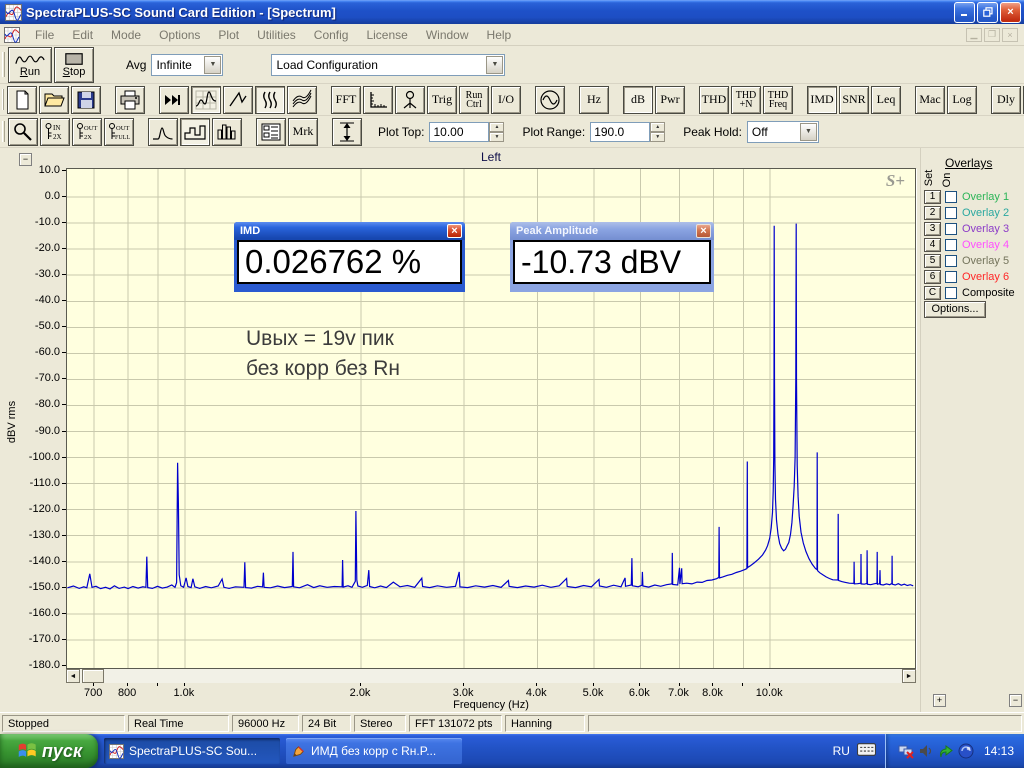  Describe the element at coordinates (946, 751) in the screenshot. I see `update-icon` at that location.